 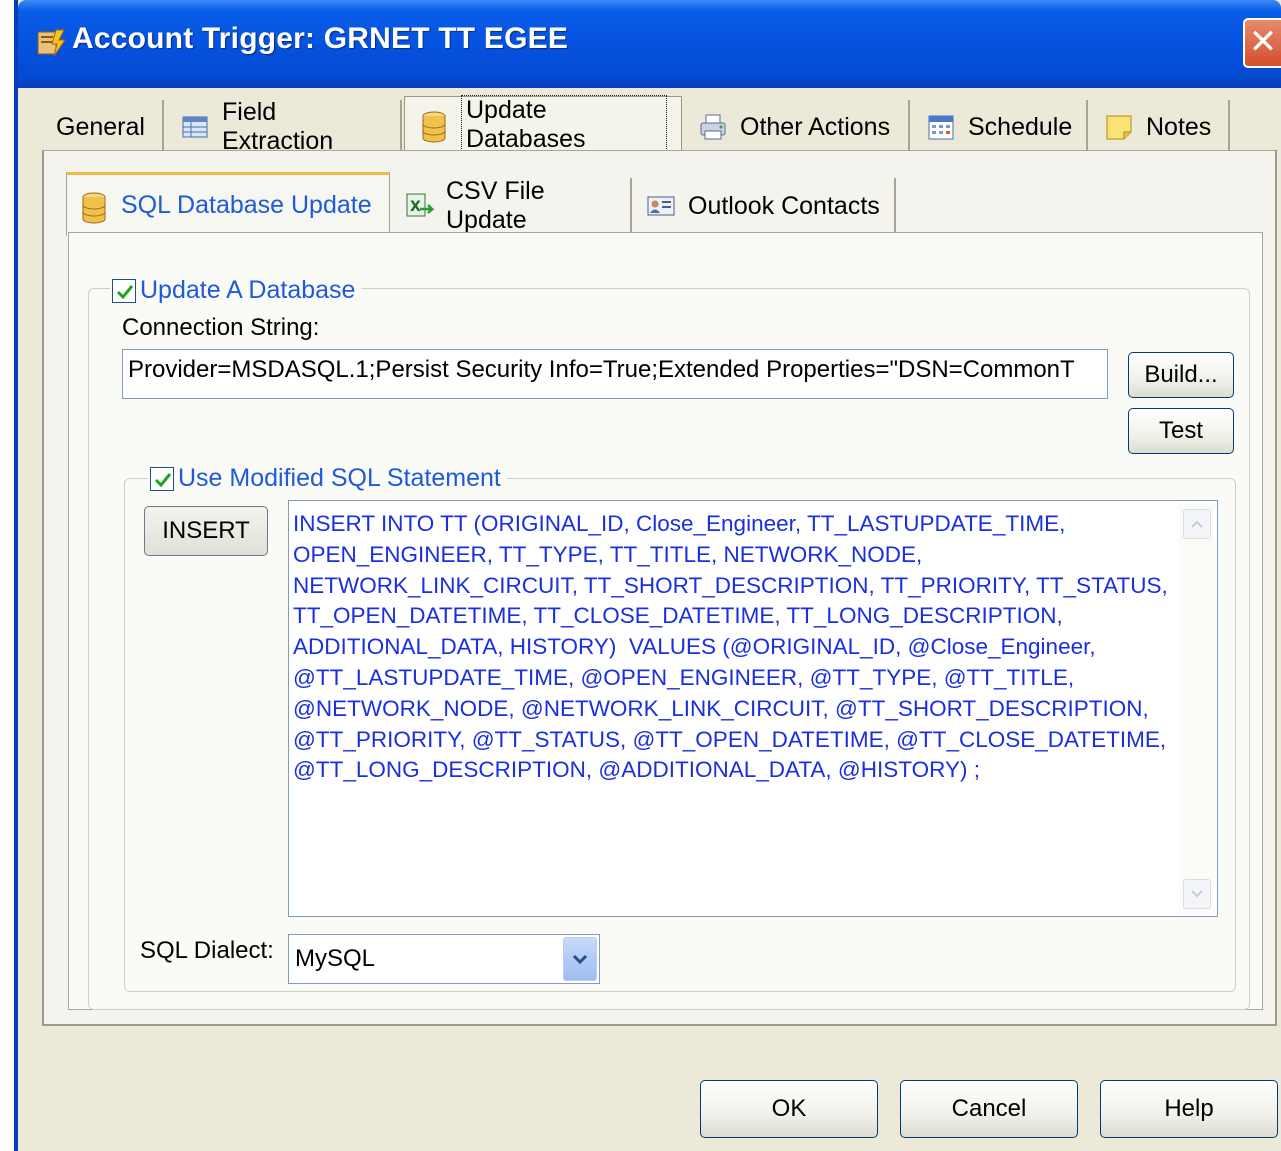 What do you see at coordinates (649, 44) in the screenshot?
I see `title-bar: Account Trigger: GRNET TT EGEE ✕` at bounding box center [649, 44].